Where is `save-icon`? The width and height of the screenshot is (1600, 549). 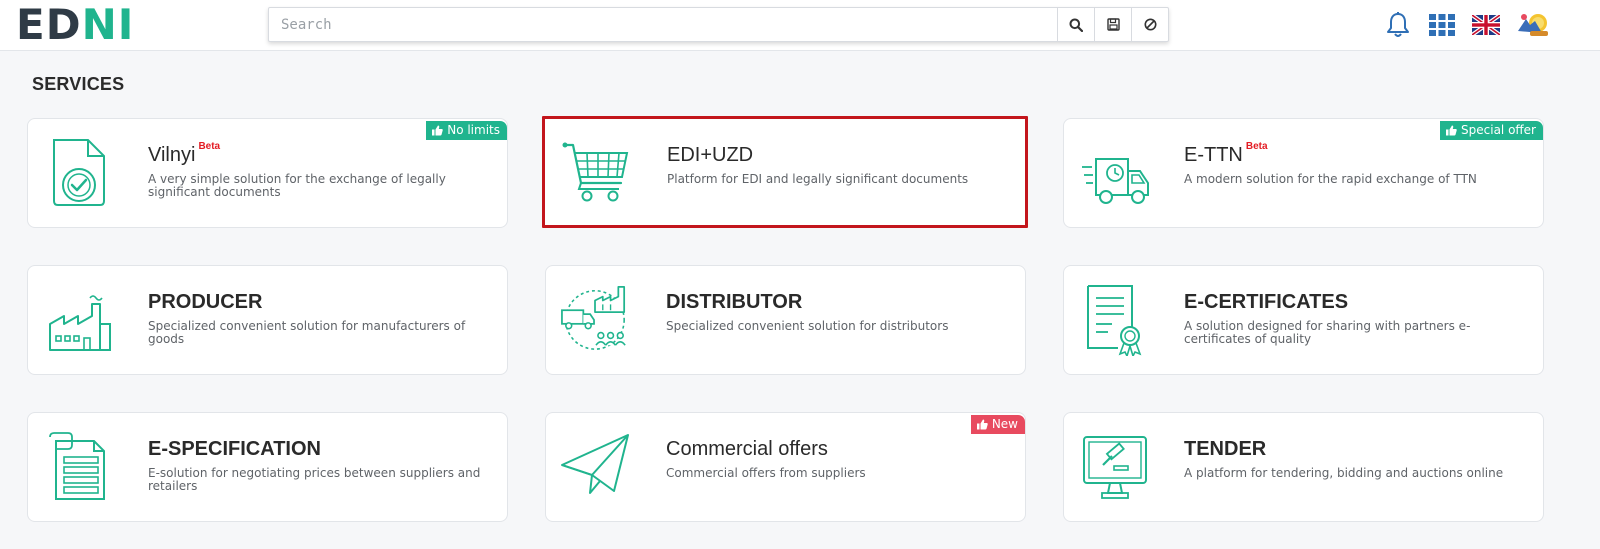
save-icon is located at coordinates (1113, 24).